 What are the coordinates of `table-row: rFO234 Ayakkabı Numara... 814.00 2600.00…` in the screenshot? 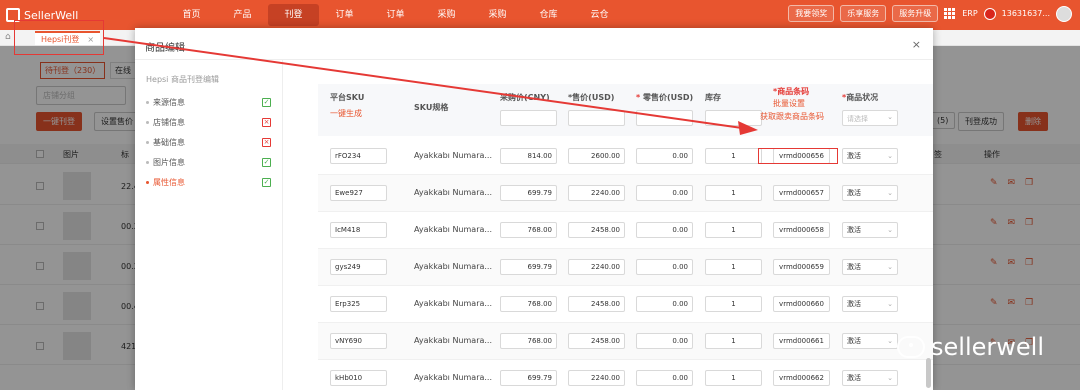 It's located at (625, 156).